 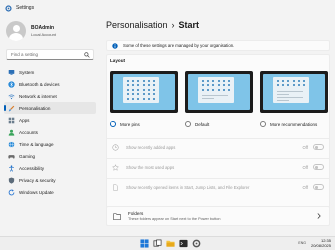 What do you see at coordinates (8, 8) in the screenshot?
I see `settings-app-icon` at bounding box center [8, 8].